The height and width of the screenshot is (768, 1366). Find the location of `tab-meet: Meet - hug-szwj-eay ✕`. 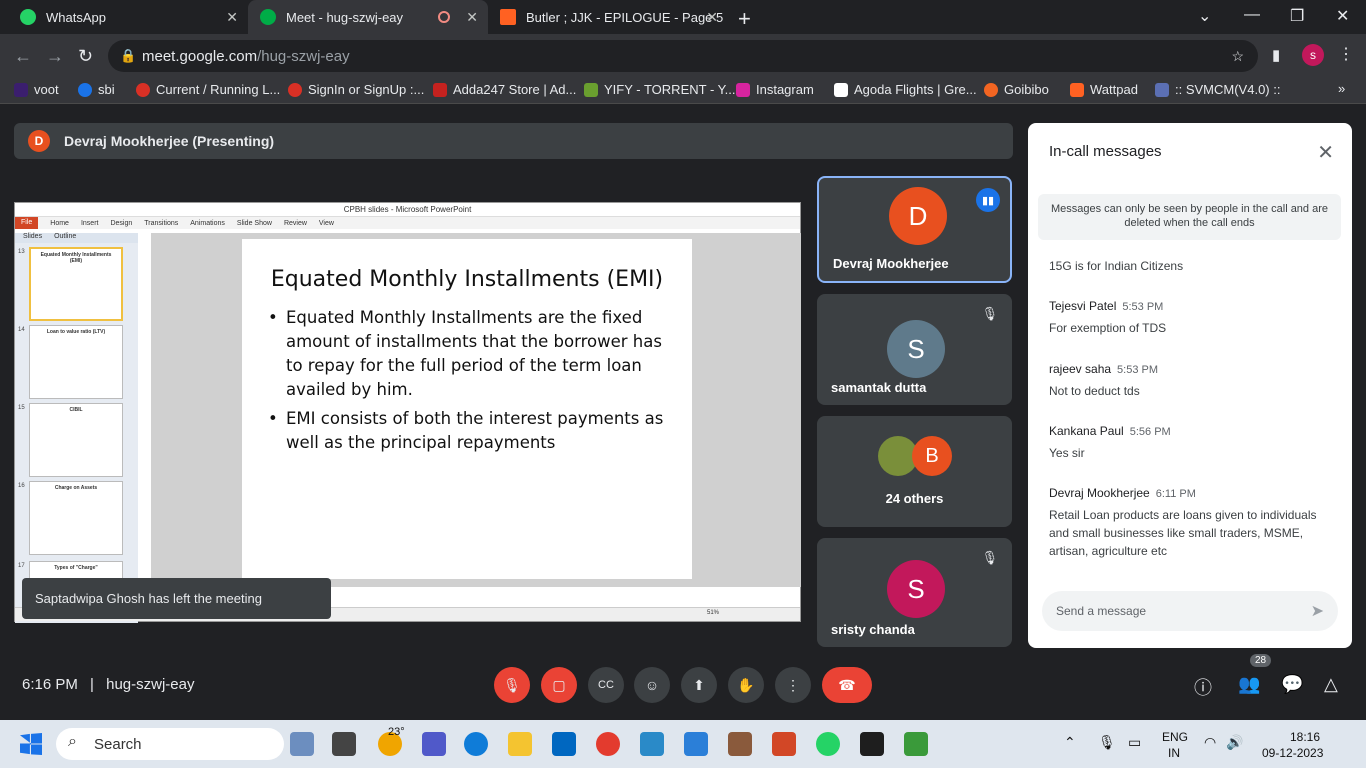

tab-meet: Meet - hug-szwj-eay ✕ is located at coordinates (368, 17).